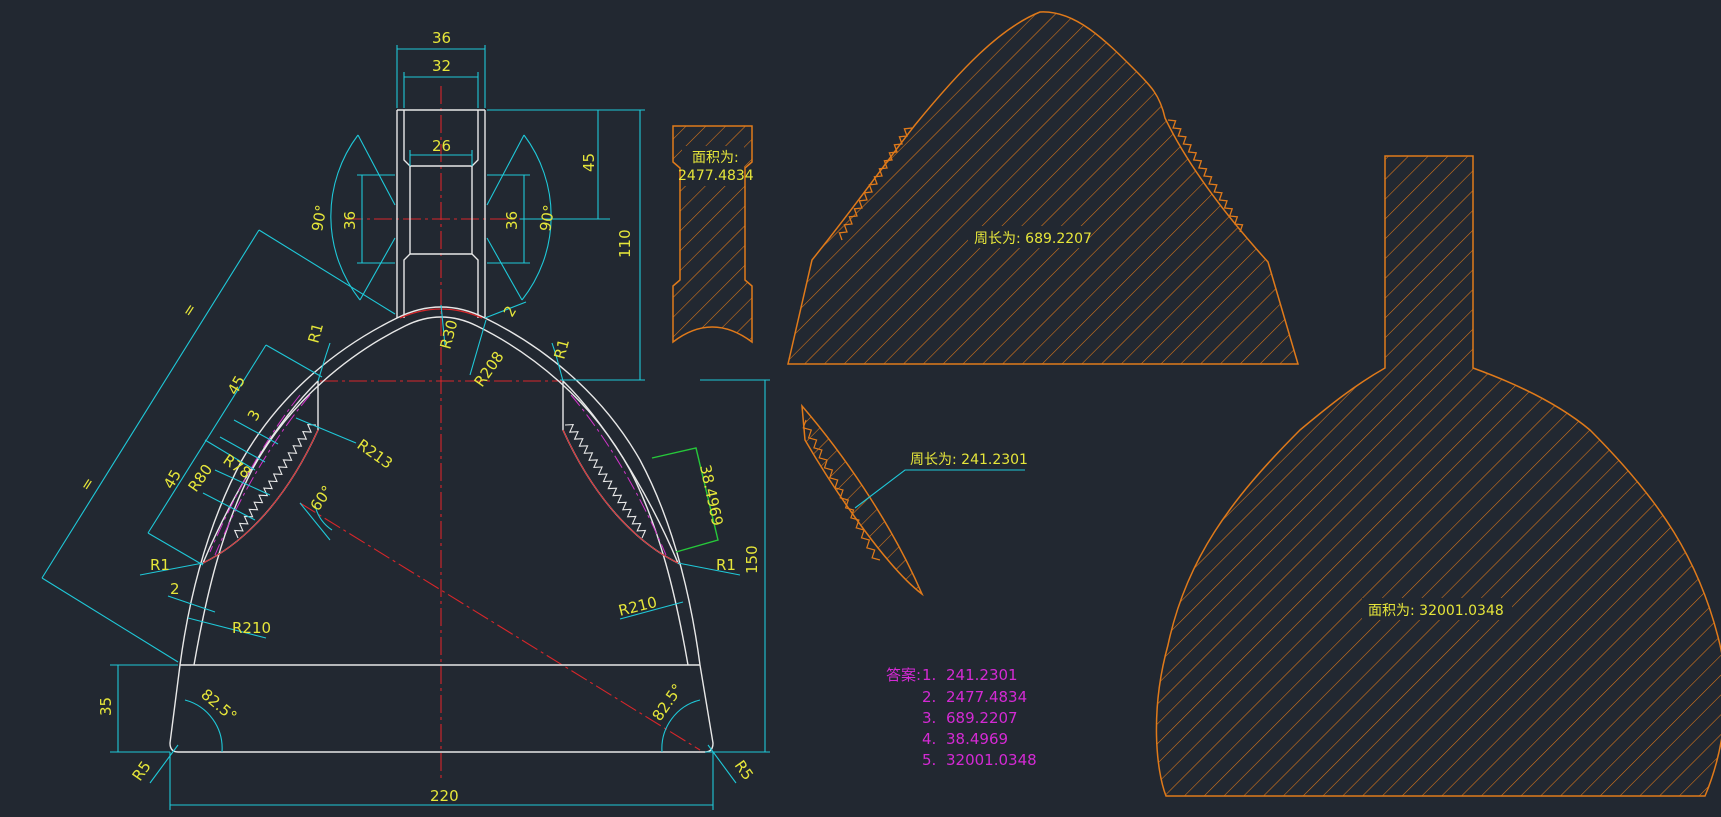  Describe the element at coordinates (237, 467) in the screenshot. I see `radius-r78: R78` at that location.